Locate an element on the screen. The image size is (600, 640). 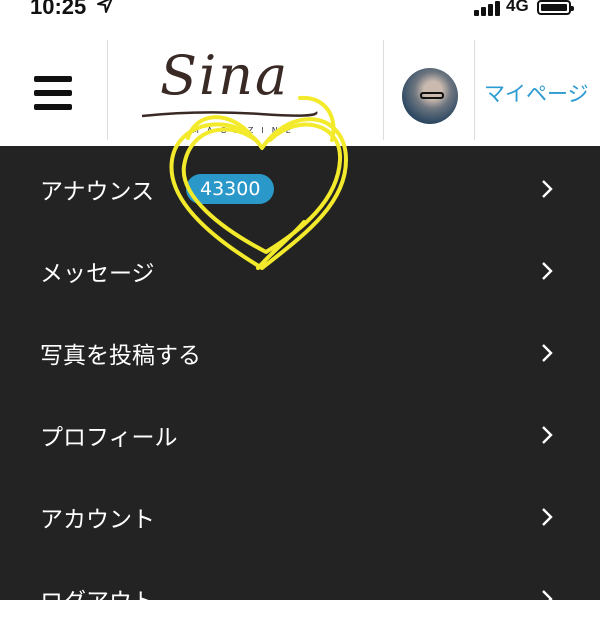
menu-item-label: プロフィール is located at coordinates (109, 438).